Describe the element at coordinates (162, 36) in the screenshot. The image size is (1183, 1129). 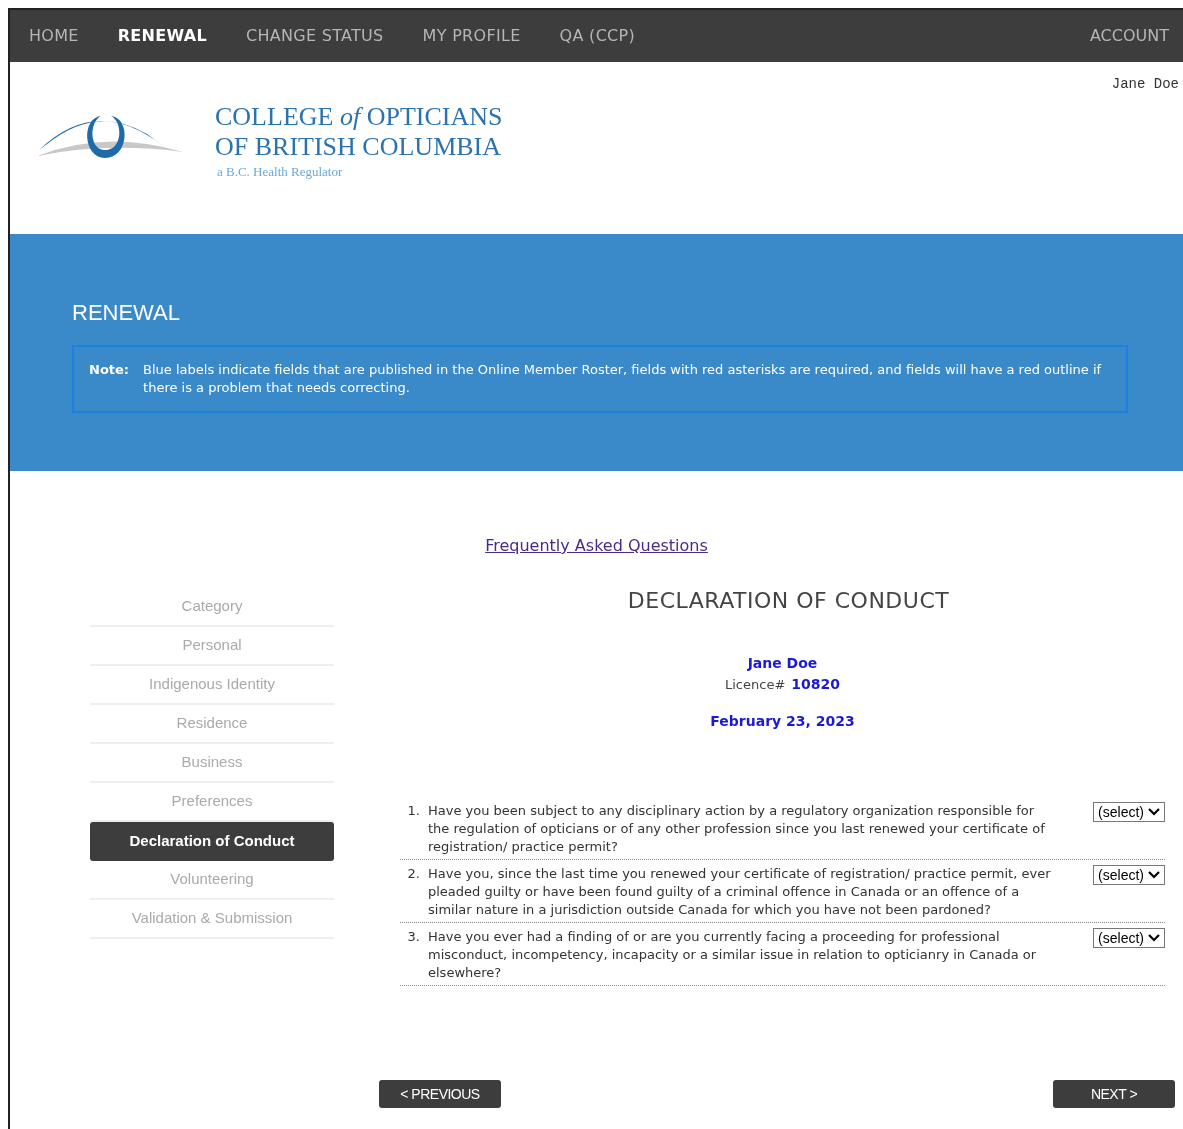
I see `nav-tab: RENEWAL` at that location.